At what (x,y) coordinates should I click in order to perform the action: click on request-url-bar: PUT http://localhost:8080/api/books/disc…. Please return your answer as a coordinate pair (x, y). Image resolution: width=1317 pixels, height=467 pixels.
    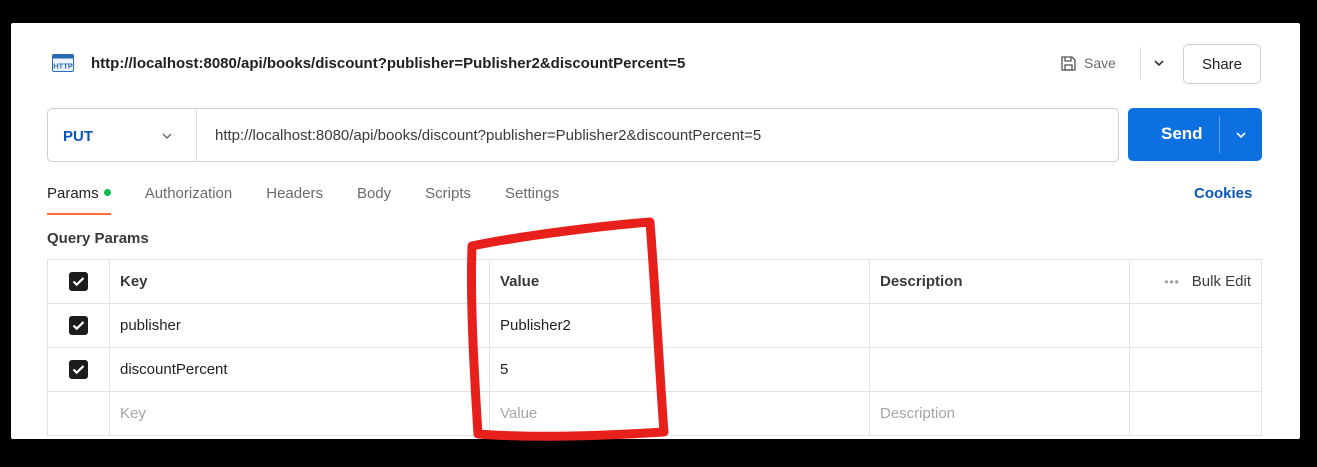
    Looking at the image, I should click on (583, 135).